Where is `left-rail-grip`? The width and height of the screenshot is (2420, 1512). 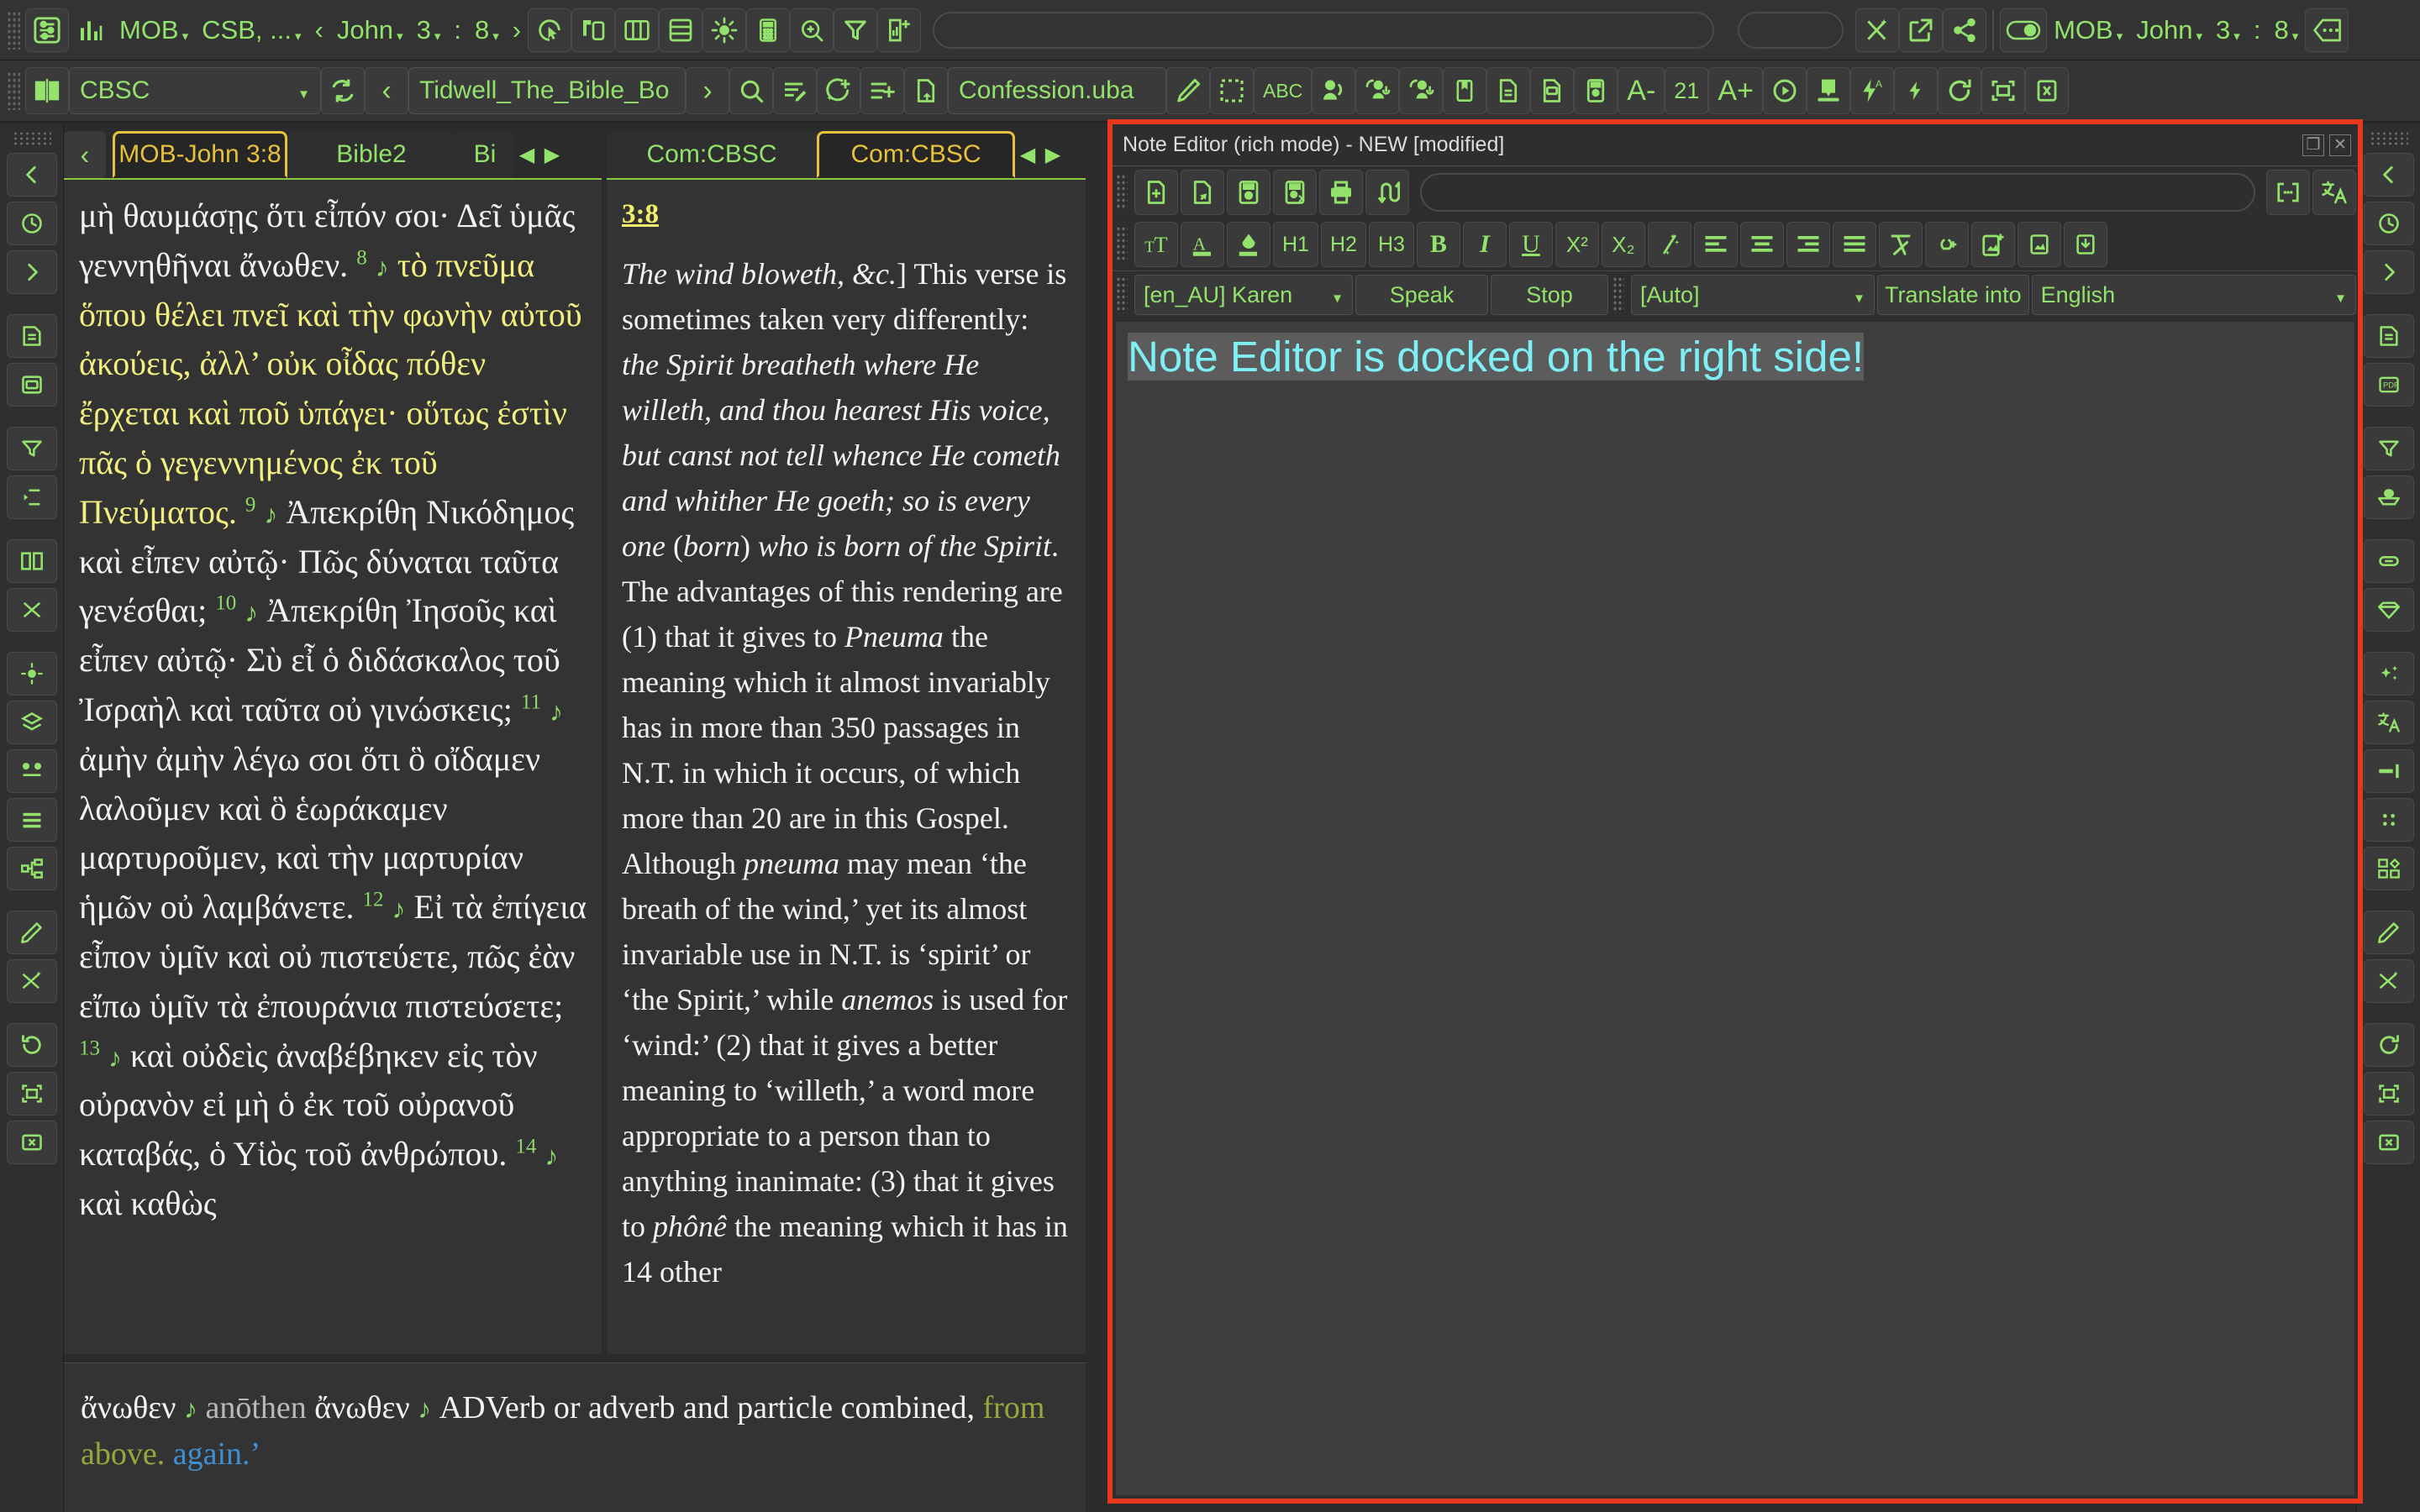 left-rail-grip is located at coordinates (31, 138).